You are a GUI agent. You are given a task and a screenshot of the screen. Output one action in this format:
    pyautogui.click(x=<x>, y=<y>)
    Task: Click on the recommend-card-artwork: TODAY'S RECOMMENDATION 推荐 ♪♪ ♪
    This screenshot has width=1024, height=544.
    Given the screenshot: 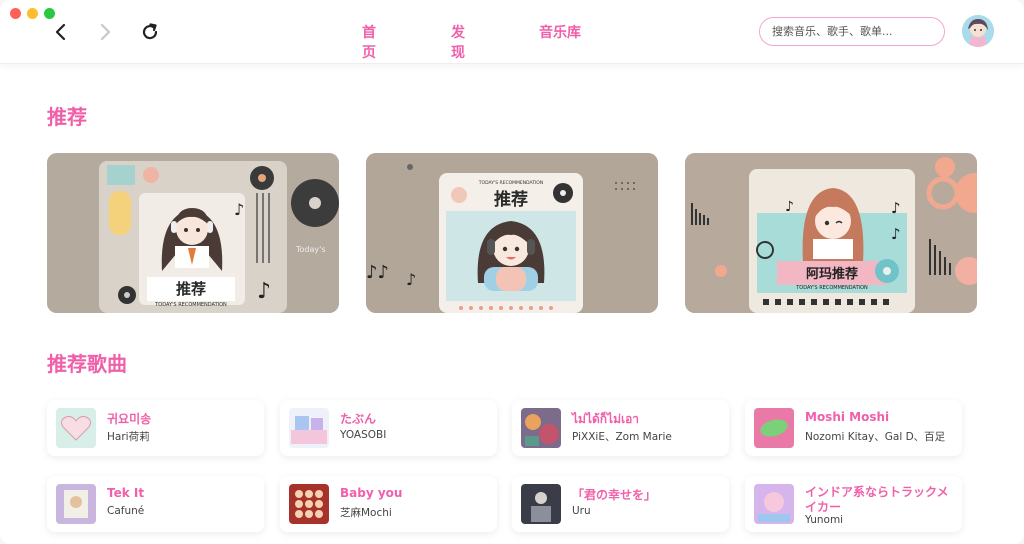 What is the action you would take?
    pyautogui.click(x=512, y=233)
    